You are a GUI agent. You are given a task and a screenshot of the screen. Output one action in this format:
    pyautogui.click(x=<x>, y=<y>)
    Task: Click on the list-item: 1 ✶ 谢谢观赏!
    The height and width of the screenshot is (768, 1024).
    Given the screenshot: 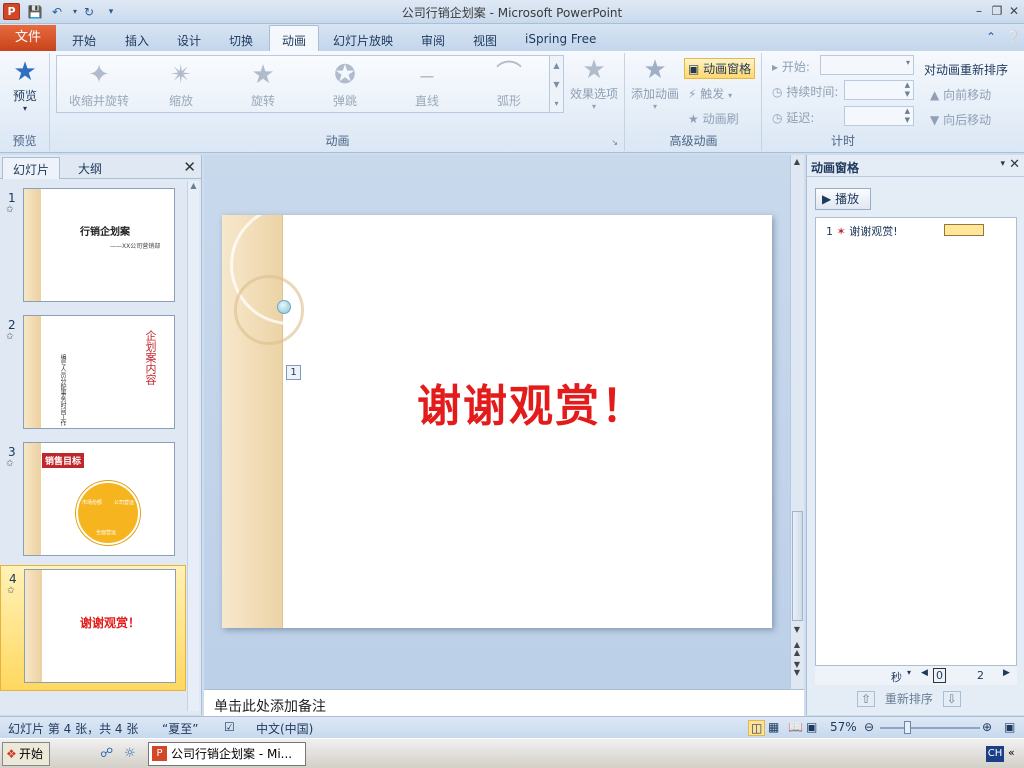 What is the action you would take?
    pyautogui.click(x=862, y=231)
    